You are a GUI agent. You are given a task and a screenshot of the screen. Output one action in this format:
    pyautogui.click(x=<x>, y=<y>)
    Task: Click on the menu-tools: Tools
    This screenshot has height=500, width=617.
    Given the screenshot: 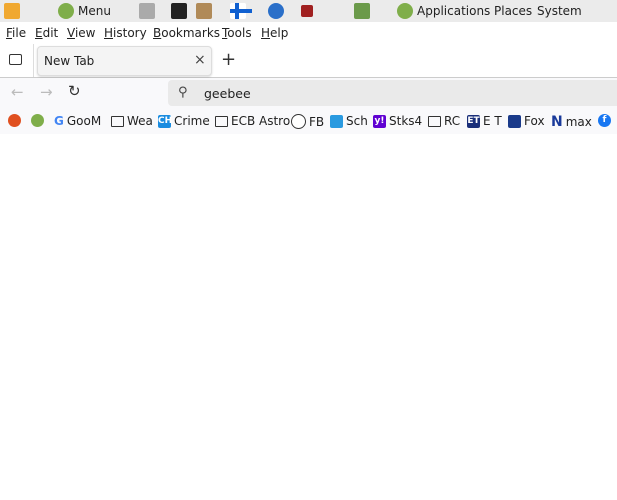 What is the action you would take?
    pyautogui.click(x=237, y=33)
    